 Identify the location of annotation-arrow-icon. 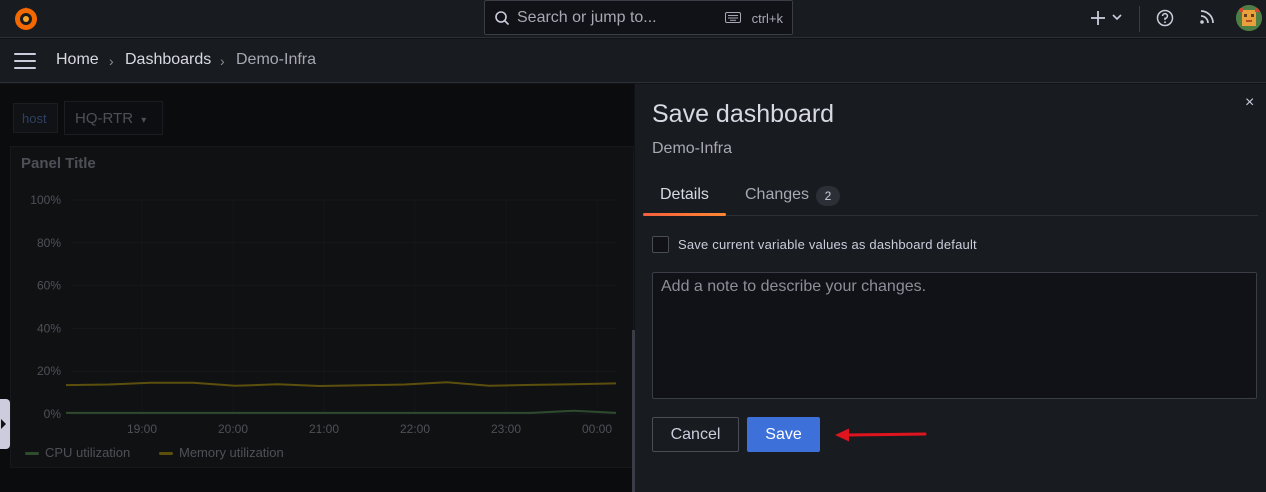
(881, 435).